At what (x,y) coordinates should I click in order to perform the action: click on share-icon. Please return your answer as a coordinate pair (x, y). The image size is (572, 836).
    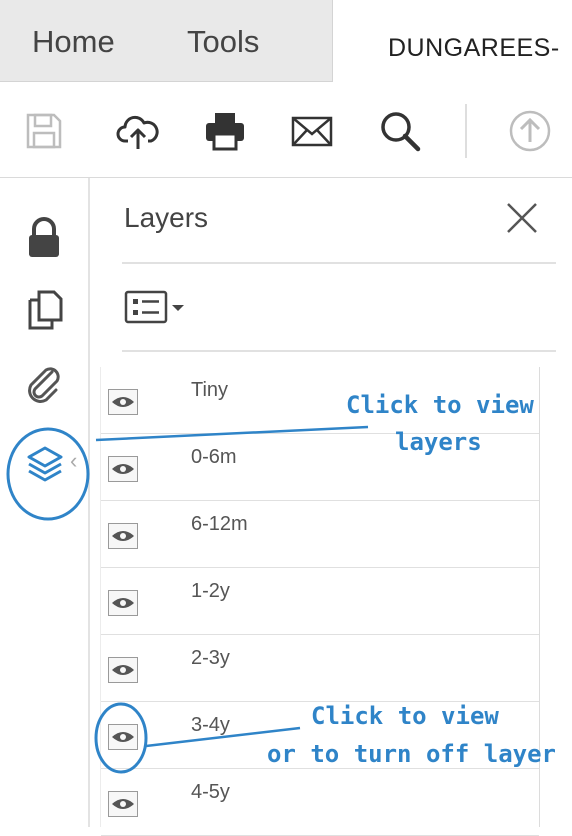
    Looking at the image, I should click on (530, 131).